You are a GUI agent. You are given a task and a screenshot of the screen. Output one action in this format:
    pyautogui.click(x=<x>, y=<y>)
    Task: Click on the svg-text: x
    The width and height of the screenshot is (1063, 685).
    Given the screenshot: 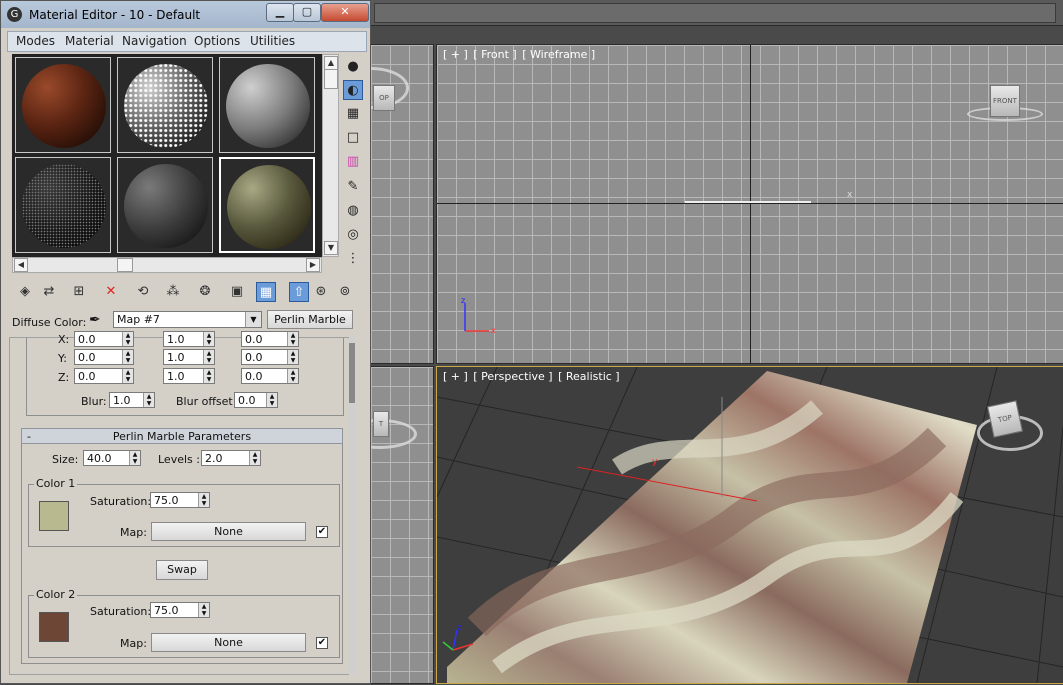 What is the action you would take?
    pyautogui.click(x=493, y=330)
    